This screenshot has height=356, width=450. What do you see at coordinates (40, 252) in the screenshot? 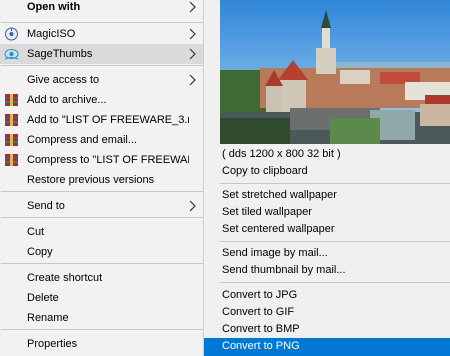
I see `copy-label: Copy` at bounding box center [40, 252].